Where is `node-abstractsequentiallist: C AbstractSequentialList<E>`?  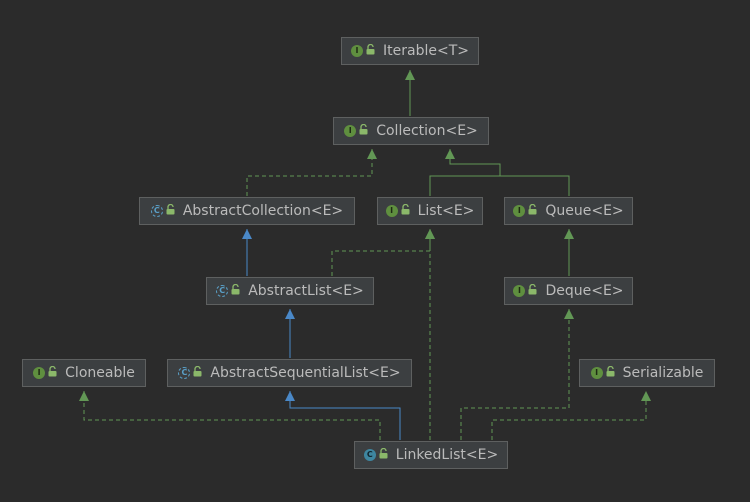 node-abstractsequentiallist: C AbstractSequentialList<E> is located at coordinates (289, 373).